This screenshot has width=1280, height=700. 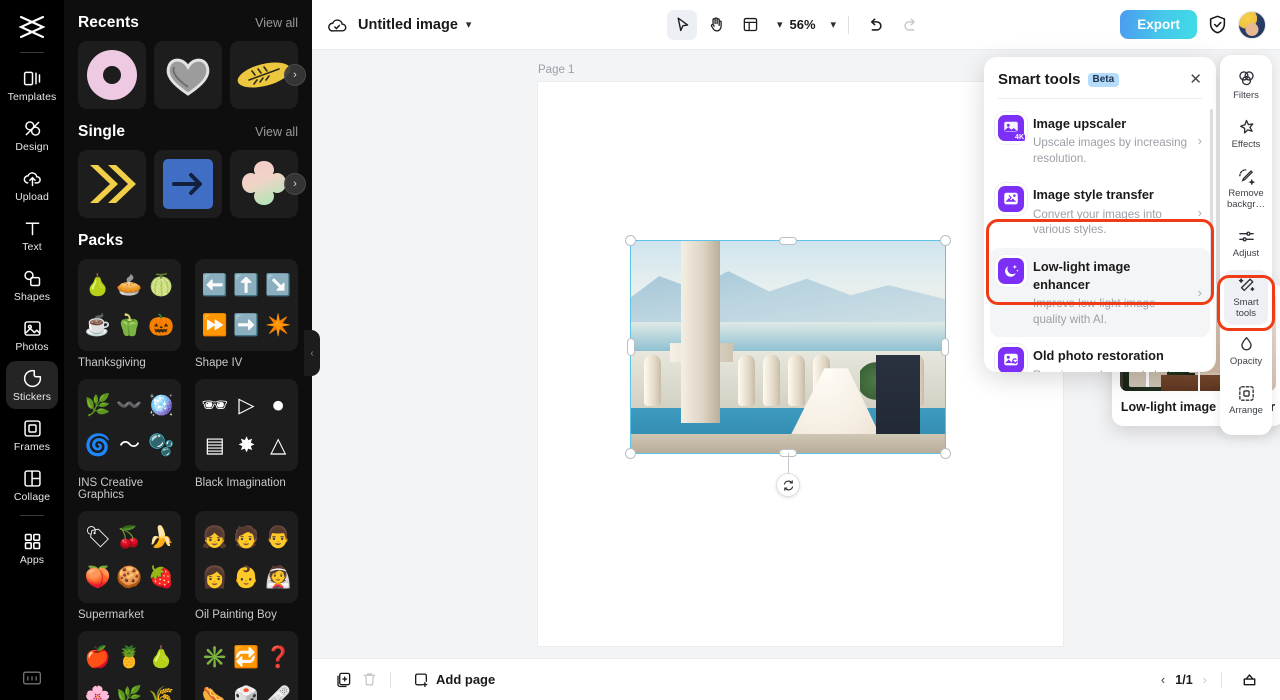 What do you see at coordinates (214, 445) in the screenshot?
I see `pack-emoji: ▤` at bounding box center [214, 445].